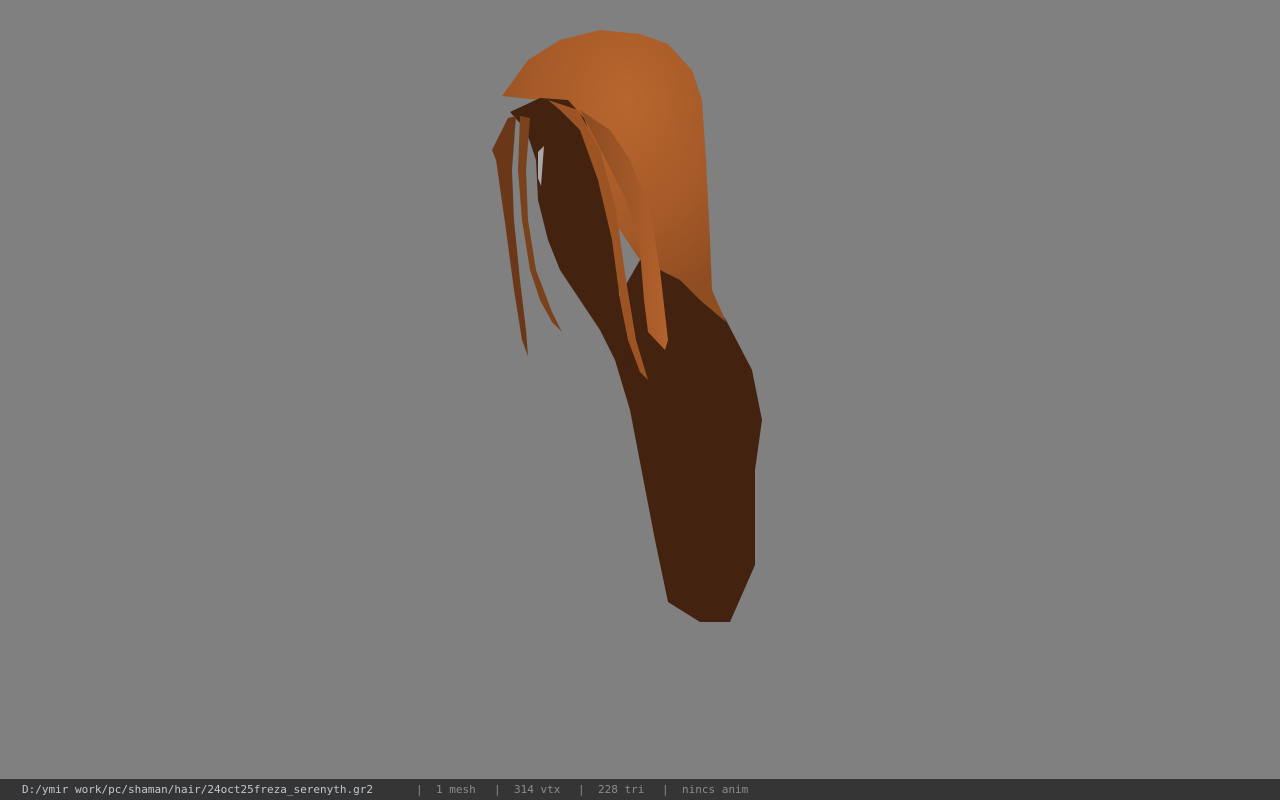 This screenshot has height=800, width=1280. What do you see at coordinates (715, 789) in the screenshot?
I see `anim-status-label: nincs anim` at bounding box center [715, 789].